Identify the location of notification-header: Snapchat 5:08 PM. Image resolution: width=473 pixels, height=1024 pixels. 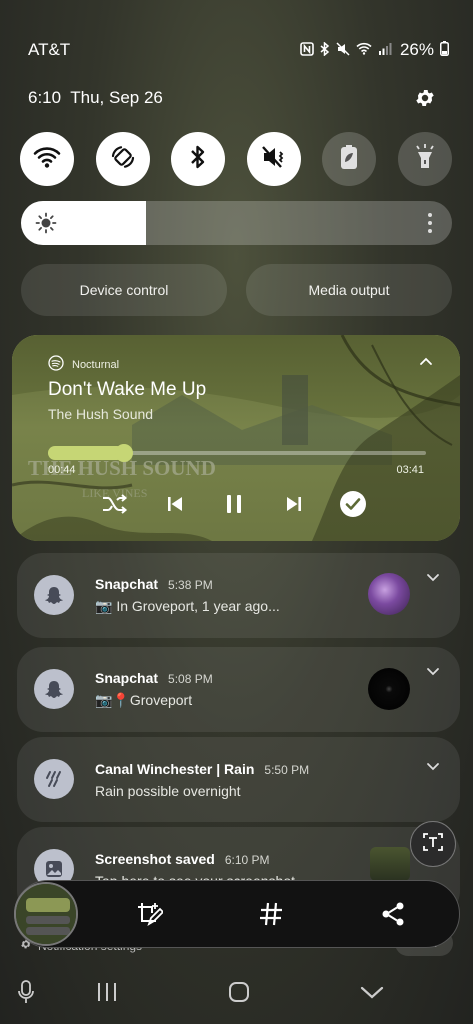
(154, 678).